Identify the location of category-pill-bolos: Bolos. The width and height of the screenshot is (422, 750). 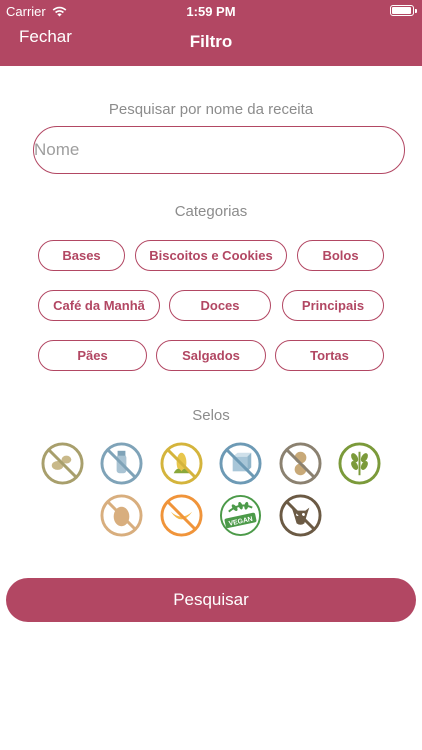
(340, 255).